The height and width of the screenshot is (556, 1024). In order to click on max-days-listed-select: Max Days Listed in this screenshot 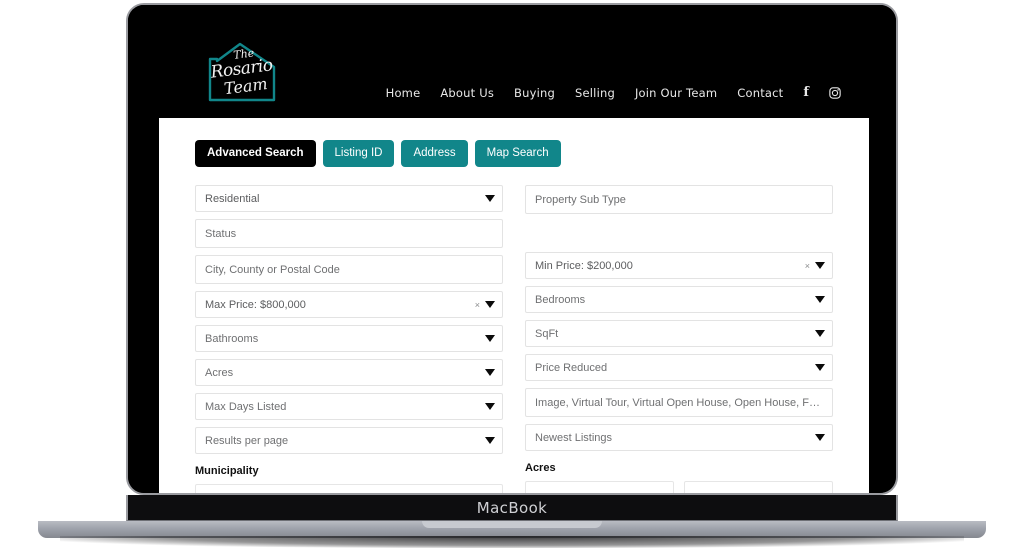, I will do `click(349, 406)`.